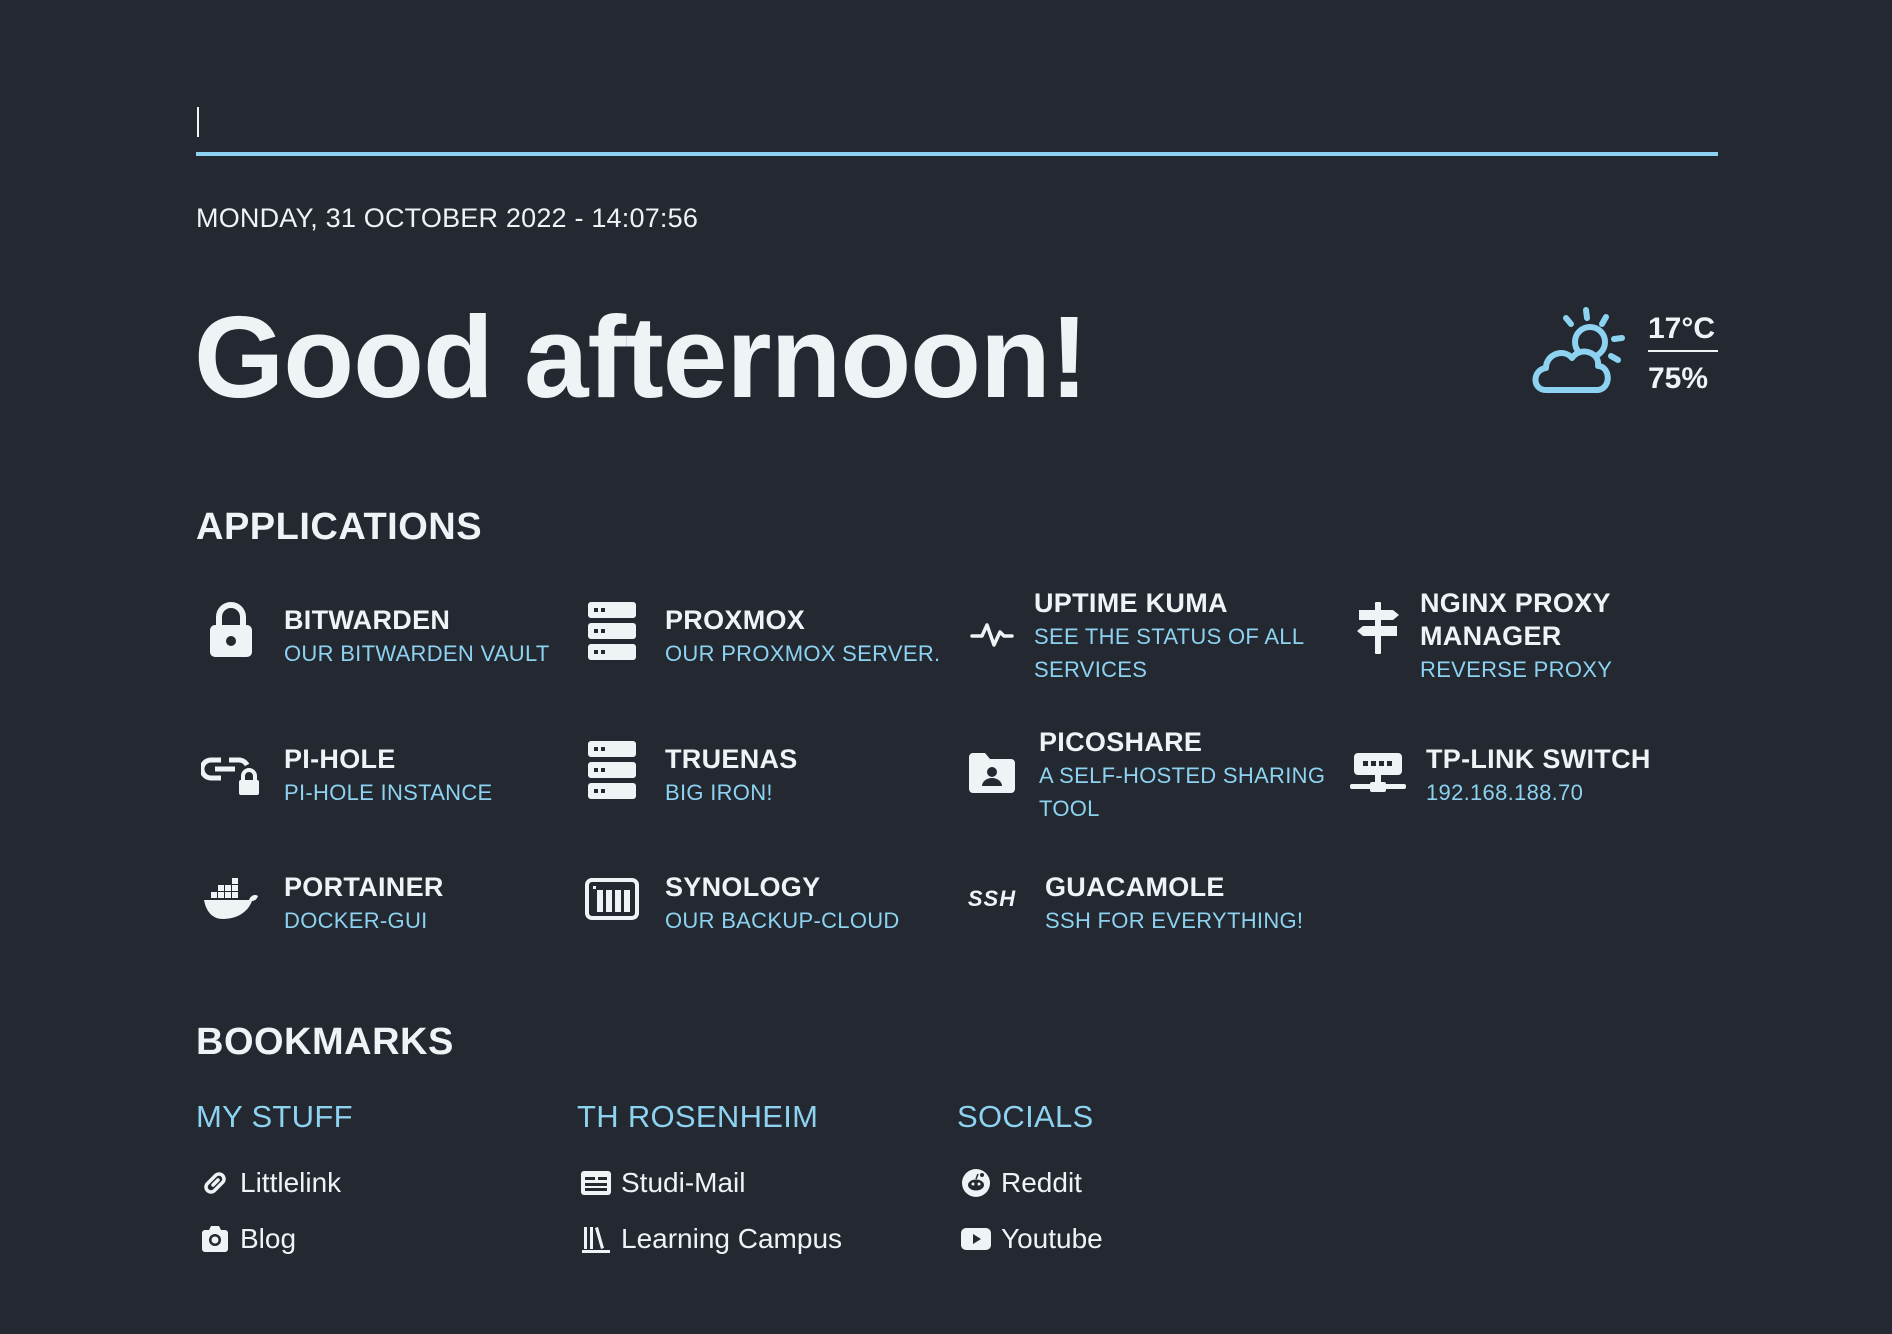 The width and height of the screenshot is (1892, 1334). What do you see at coordinates (976, 1183) in the screenshot?
I see `reddit-icon` at bounding box center [976, 1183].